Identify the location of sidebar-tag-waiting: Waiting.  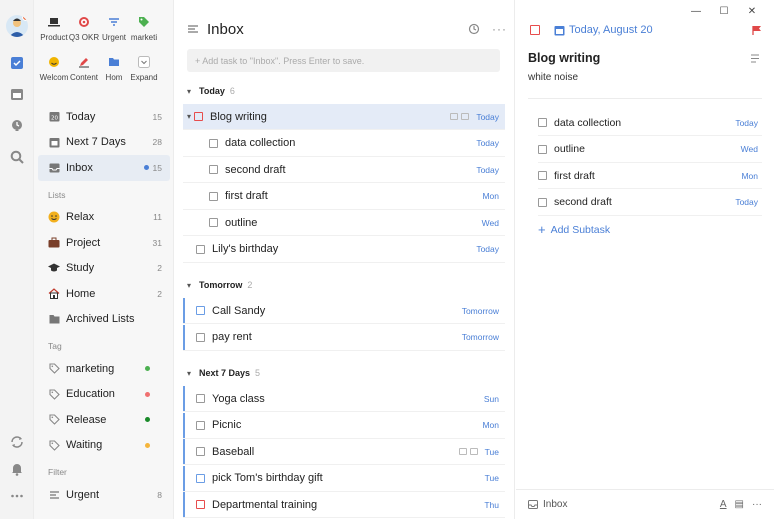
(104, 446).